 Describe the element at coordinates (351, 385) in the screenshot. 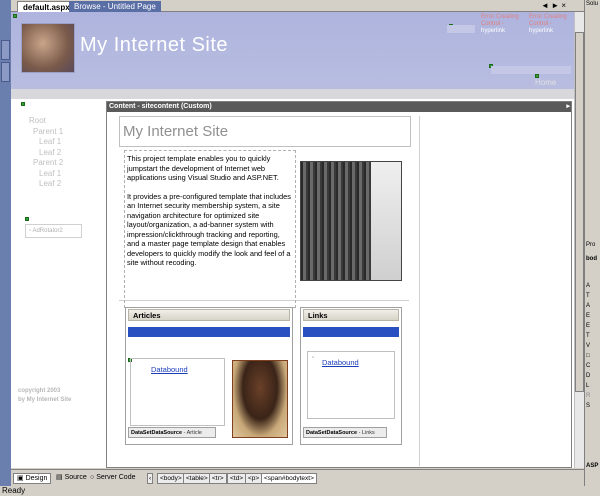

I see `links-list: ▫ Databound` at that location.